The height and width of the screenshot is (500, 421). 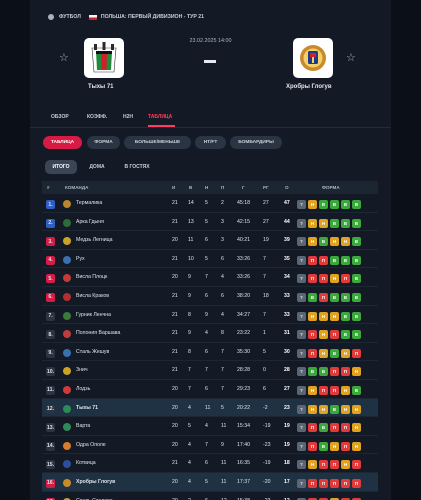 I want to click on table-row: 12. Тыхы 71 20 4 11 5 20:22 -2 23? Н Н В Н Н, so click(x=210, y=408).